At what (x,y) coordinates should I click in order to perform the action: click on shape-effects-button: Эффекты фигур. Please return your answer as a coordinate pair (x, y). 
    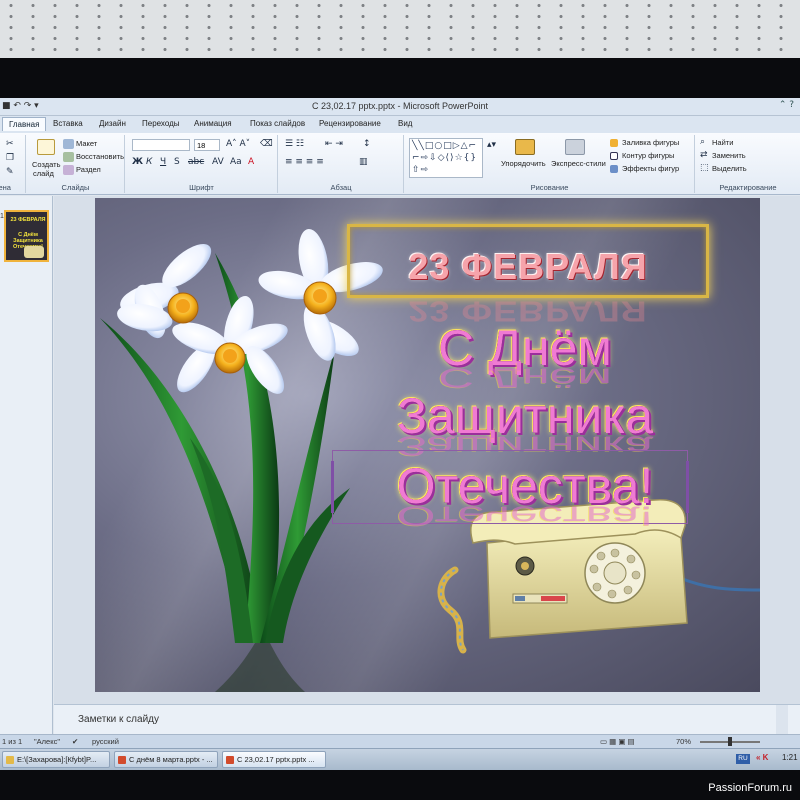
    Looking at the image, I should click on (650, 168).